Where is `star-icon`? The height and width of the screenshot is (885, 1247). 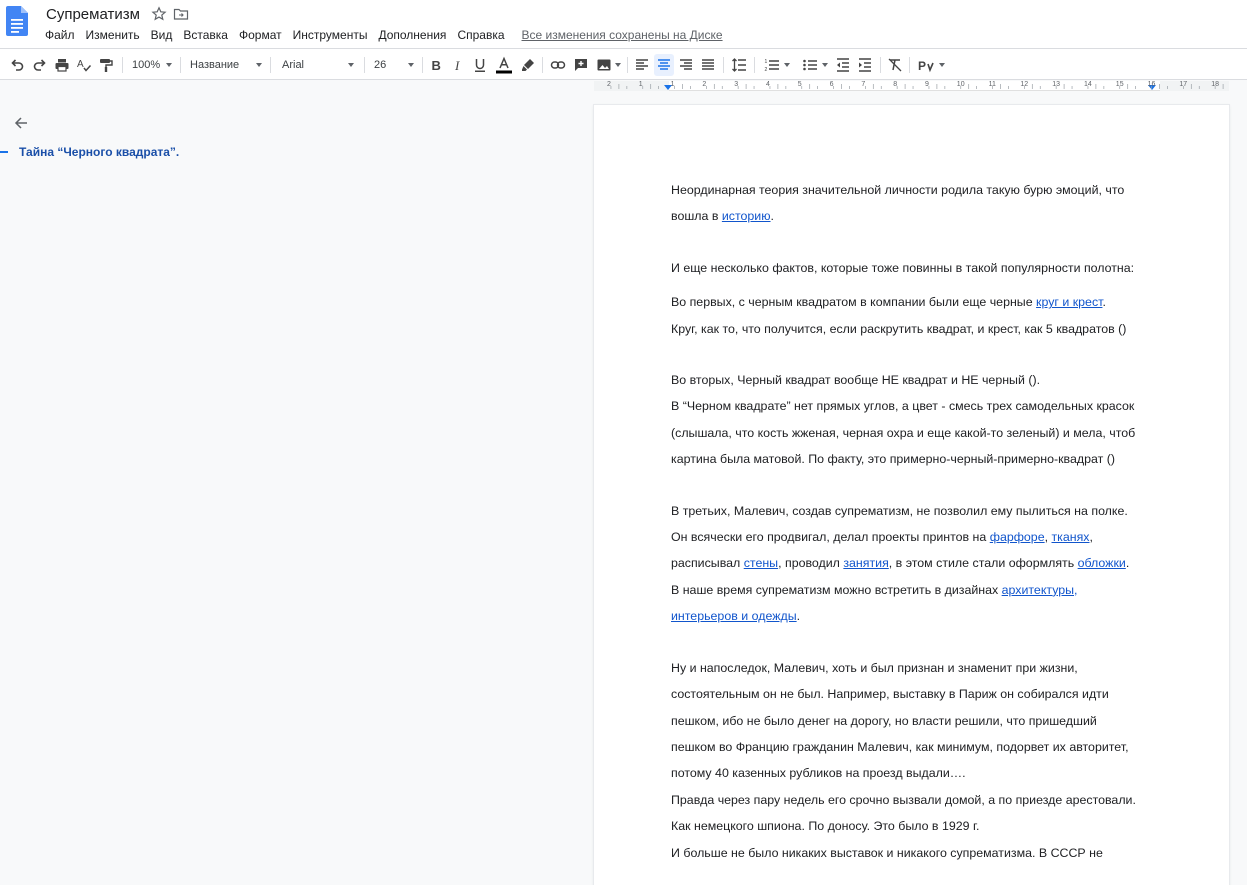
star-icon is located at coordinates (159, 14).